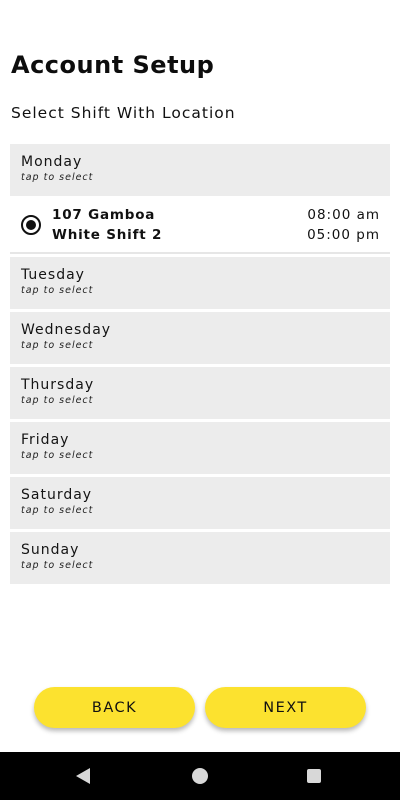 This screenshot has height=800, width=400. What do you see at coordinates (200, 393) in the screenshot?
I see `day-row-thursday: Thursday tap to select` at bounding box center [200, 393].